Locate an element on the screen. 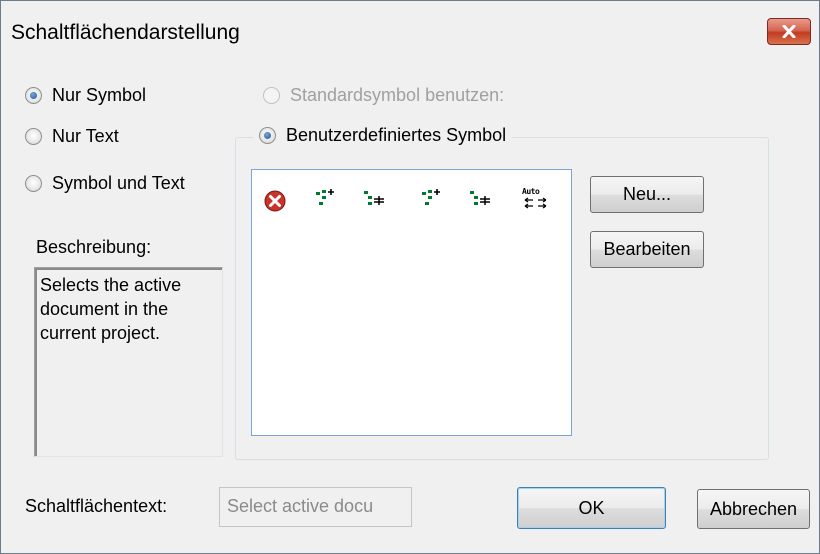  edit-button: Bearbeiten is located at coordinates (647, 249).